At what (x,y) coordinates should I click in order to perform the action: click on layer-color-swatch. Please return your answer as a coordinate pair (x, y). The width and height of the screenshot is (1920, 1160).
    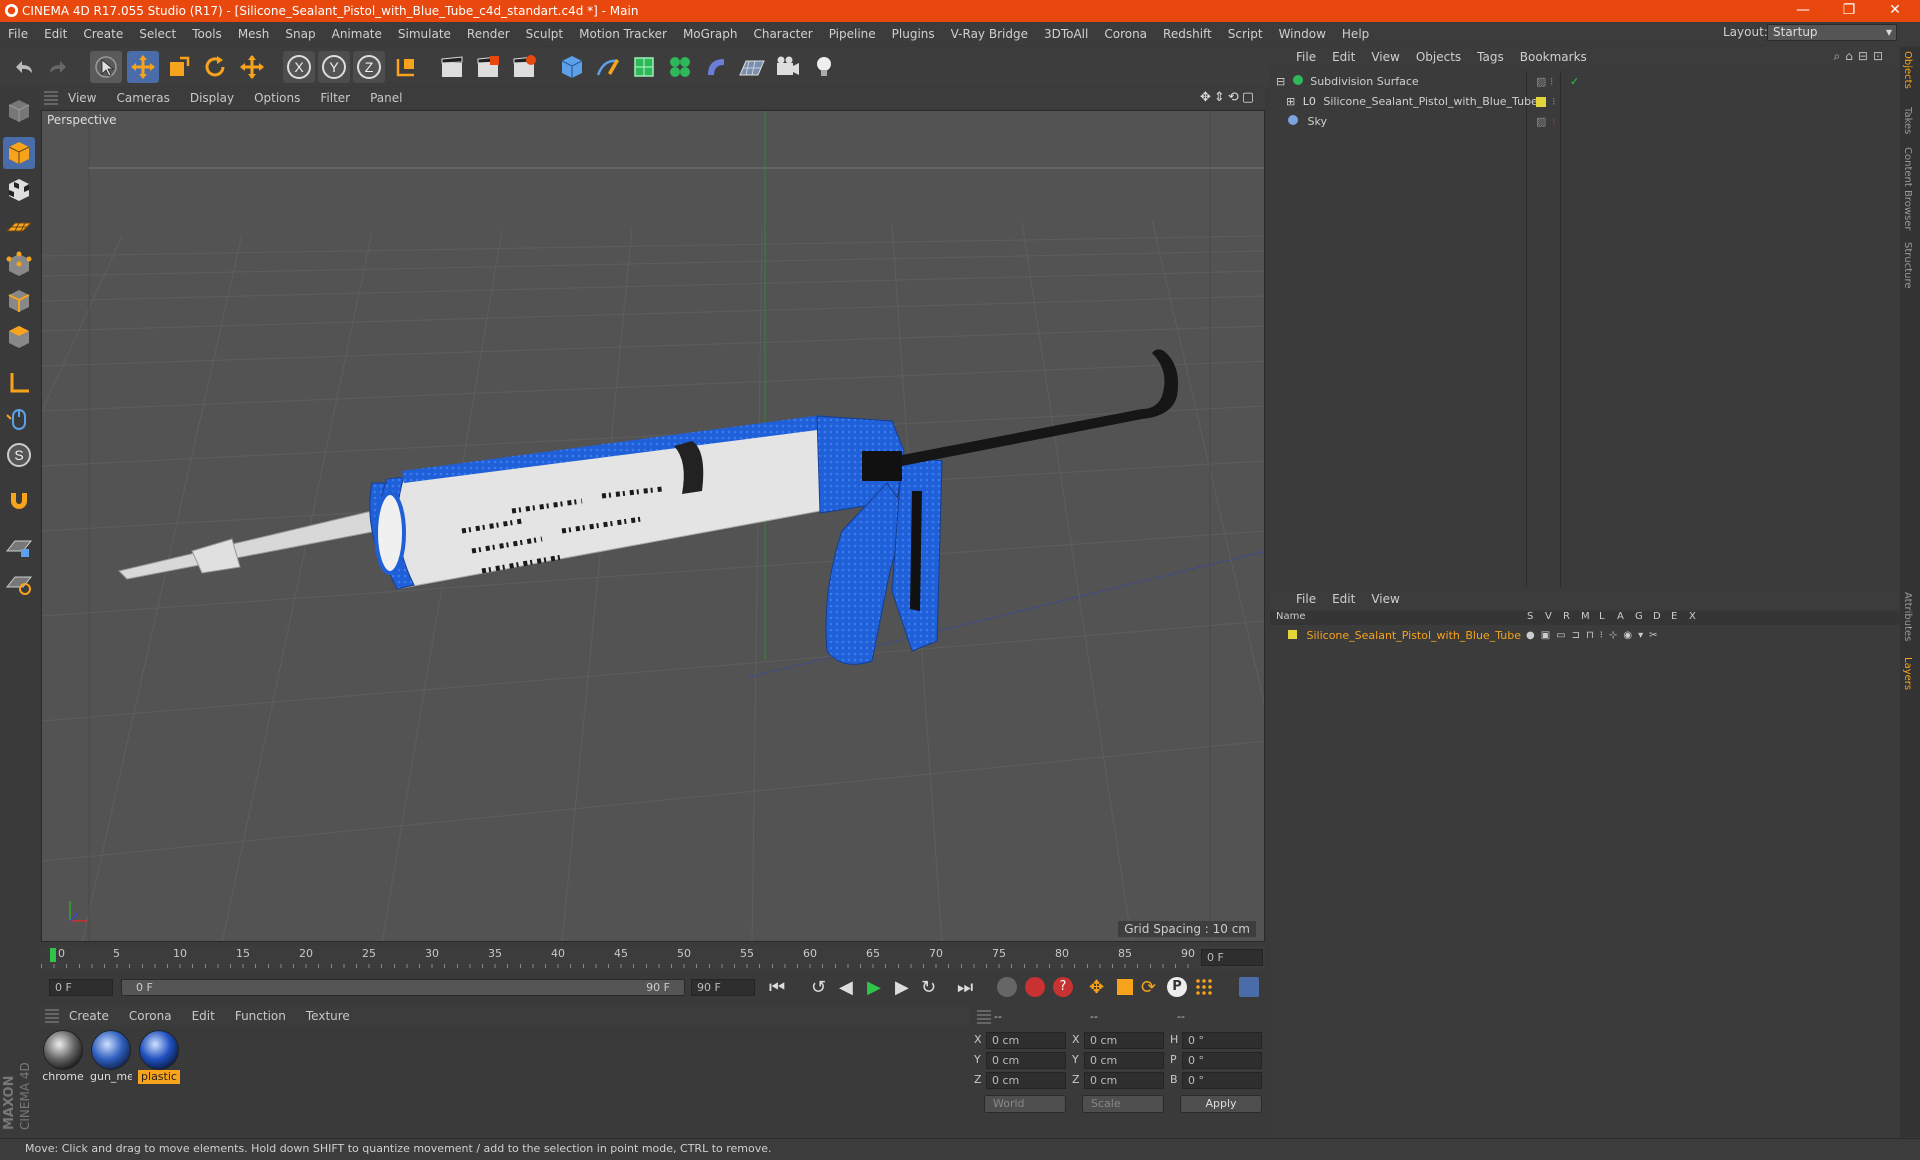
    Looking at the image, I should click on (1292, 634).